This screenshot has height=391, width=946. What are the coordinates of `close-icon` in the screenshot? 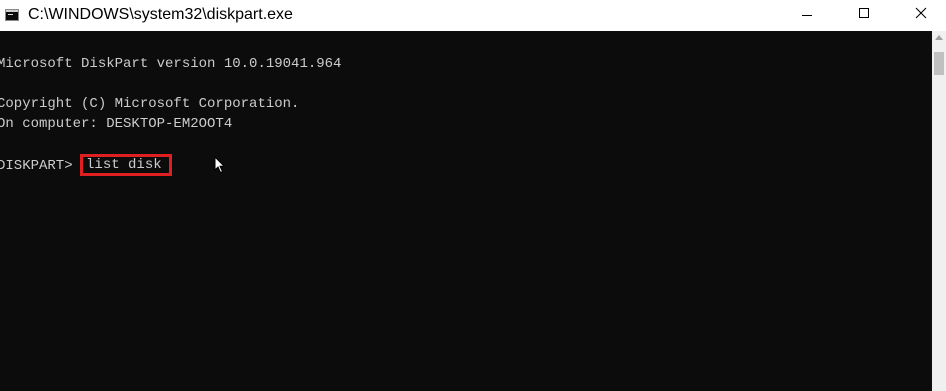 It's located at (921, 13).